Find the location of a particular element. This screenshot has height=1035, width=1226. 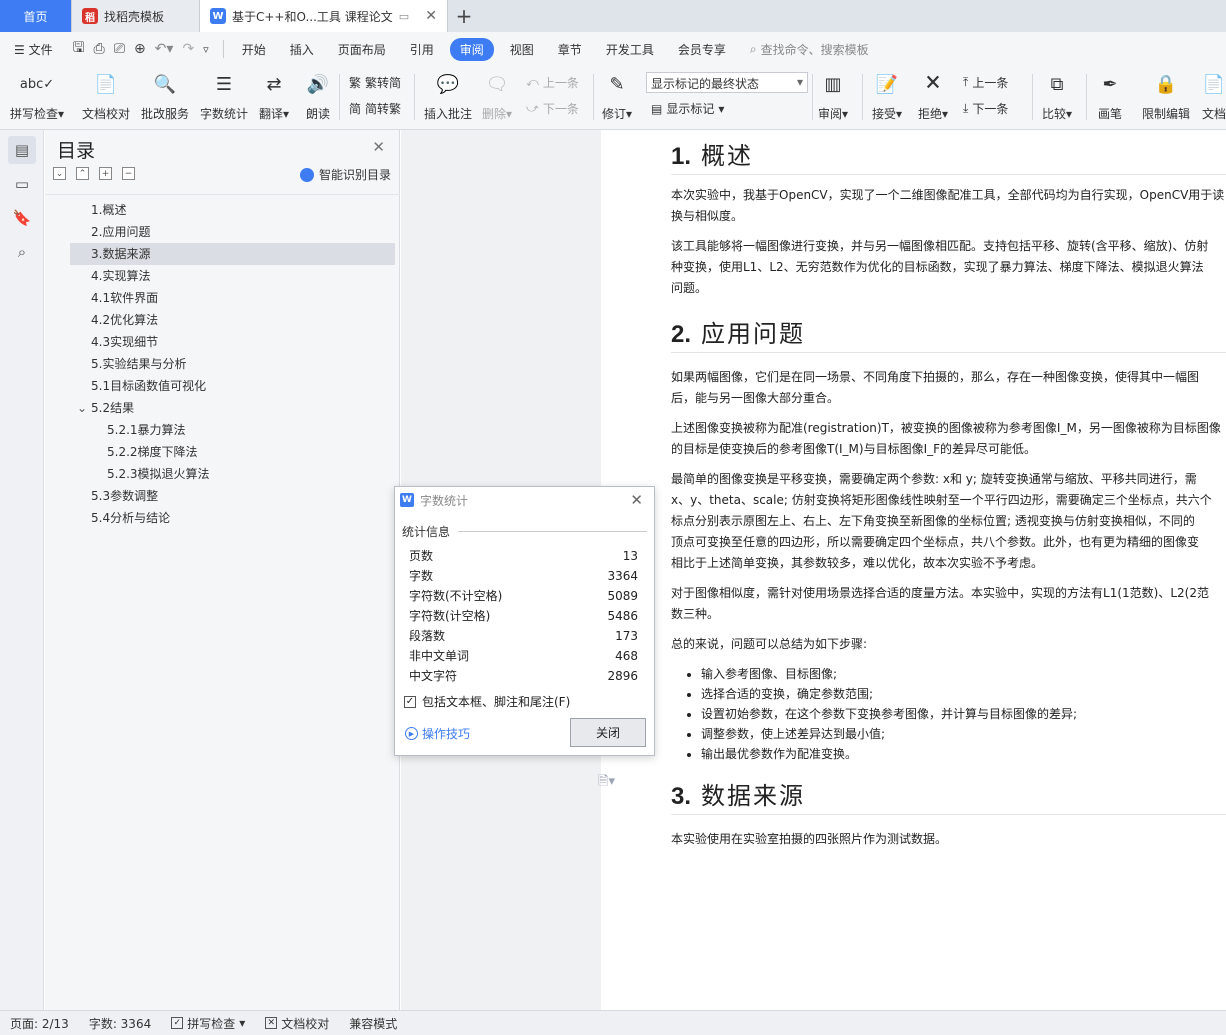

smart-toc-button: 智能识别目录 is located at coordinates (345, 174).